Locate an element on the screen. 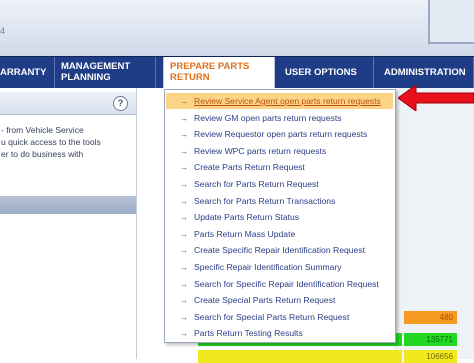 The height and width of the screenshot is (363, 474). tab-label: ARRANTY is located at coordinates (23, 72).